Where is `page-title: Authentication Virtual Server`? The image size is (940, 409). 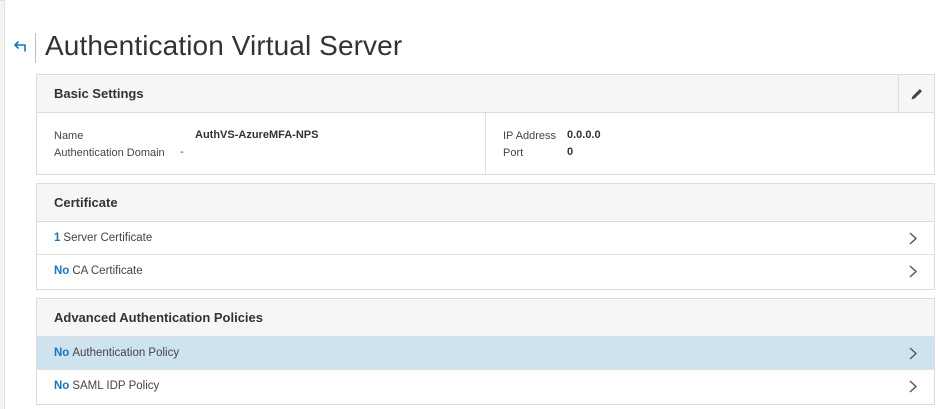
page-title: Authentication Virtual Server is located at coordinates (224, 45).